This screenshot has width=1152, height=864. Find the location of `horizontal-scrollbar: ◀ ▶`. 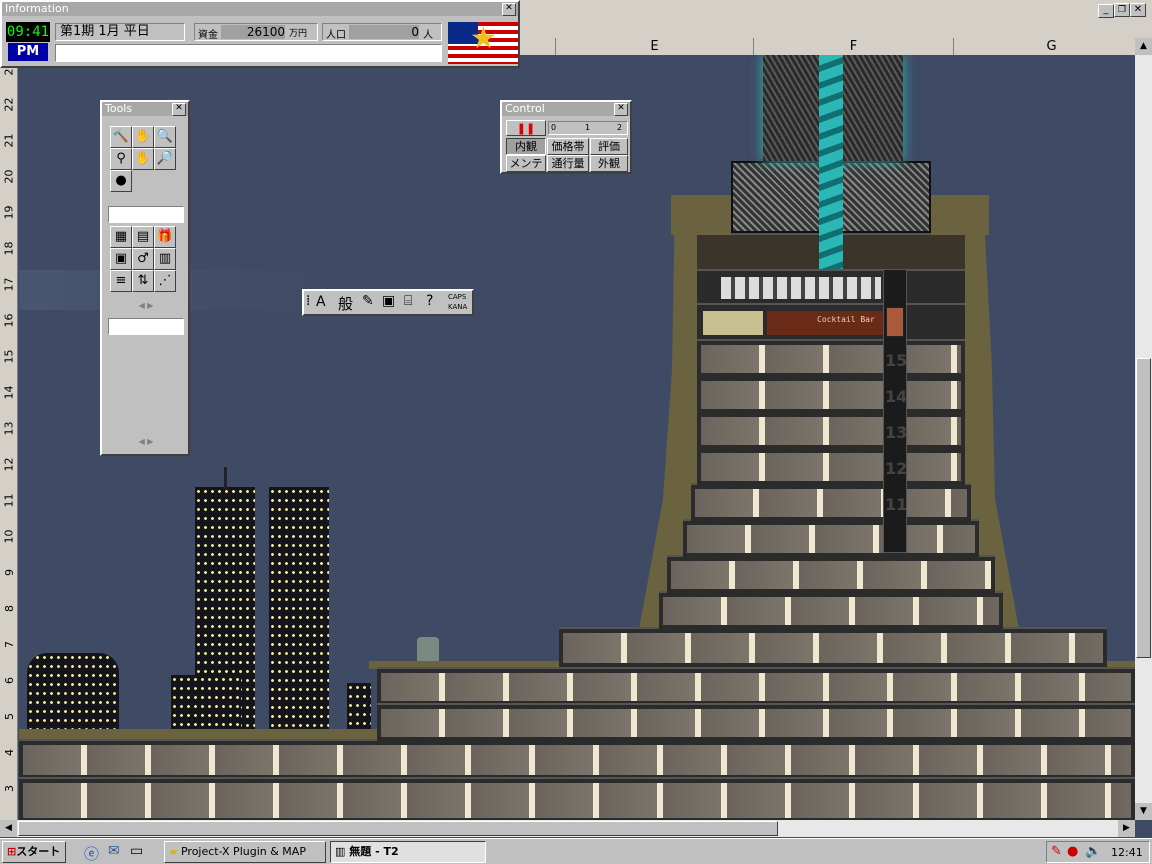

horizontal-scrollbar: ◀ ▶ is located at coordinates (567, 828).